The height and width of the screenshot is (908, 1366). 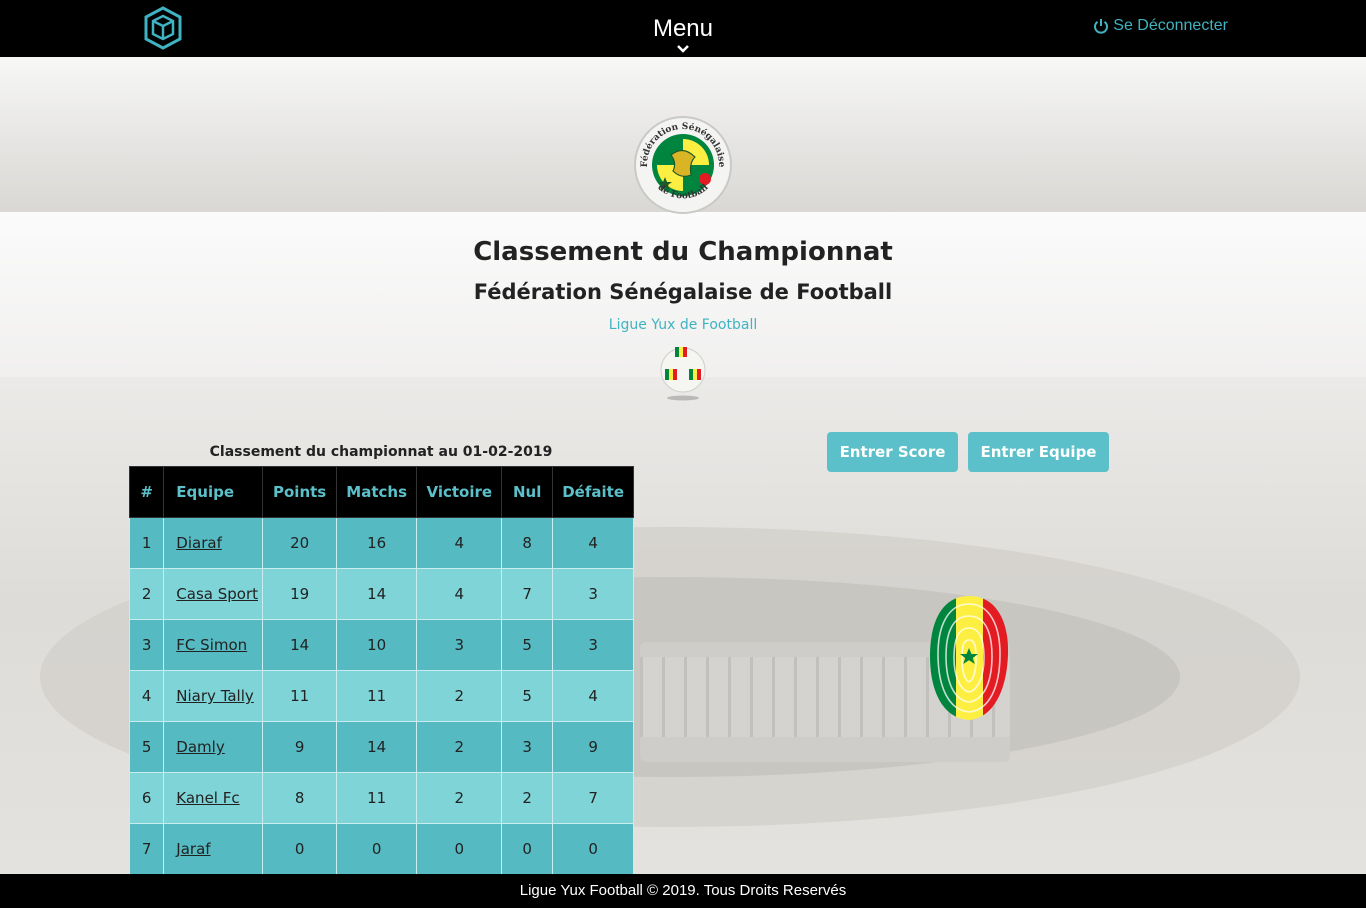 What do you see at coordinates (299, 543) in the screenshot?
I see `points-cell: 20` at bounding box center [299, 543].